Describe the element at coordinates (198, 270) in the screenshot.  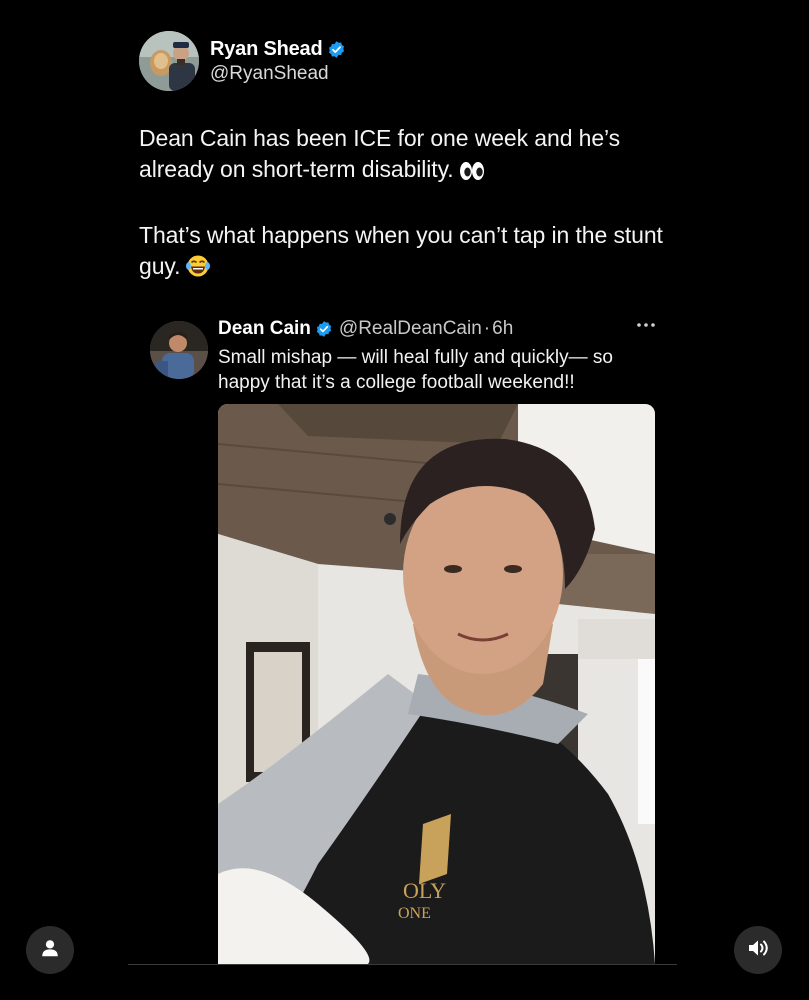
I see `laughing-tears-emoji-icon` at that location.